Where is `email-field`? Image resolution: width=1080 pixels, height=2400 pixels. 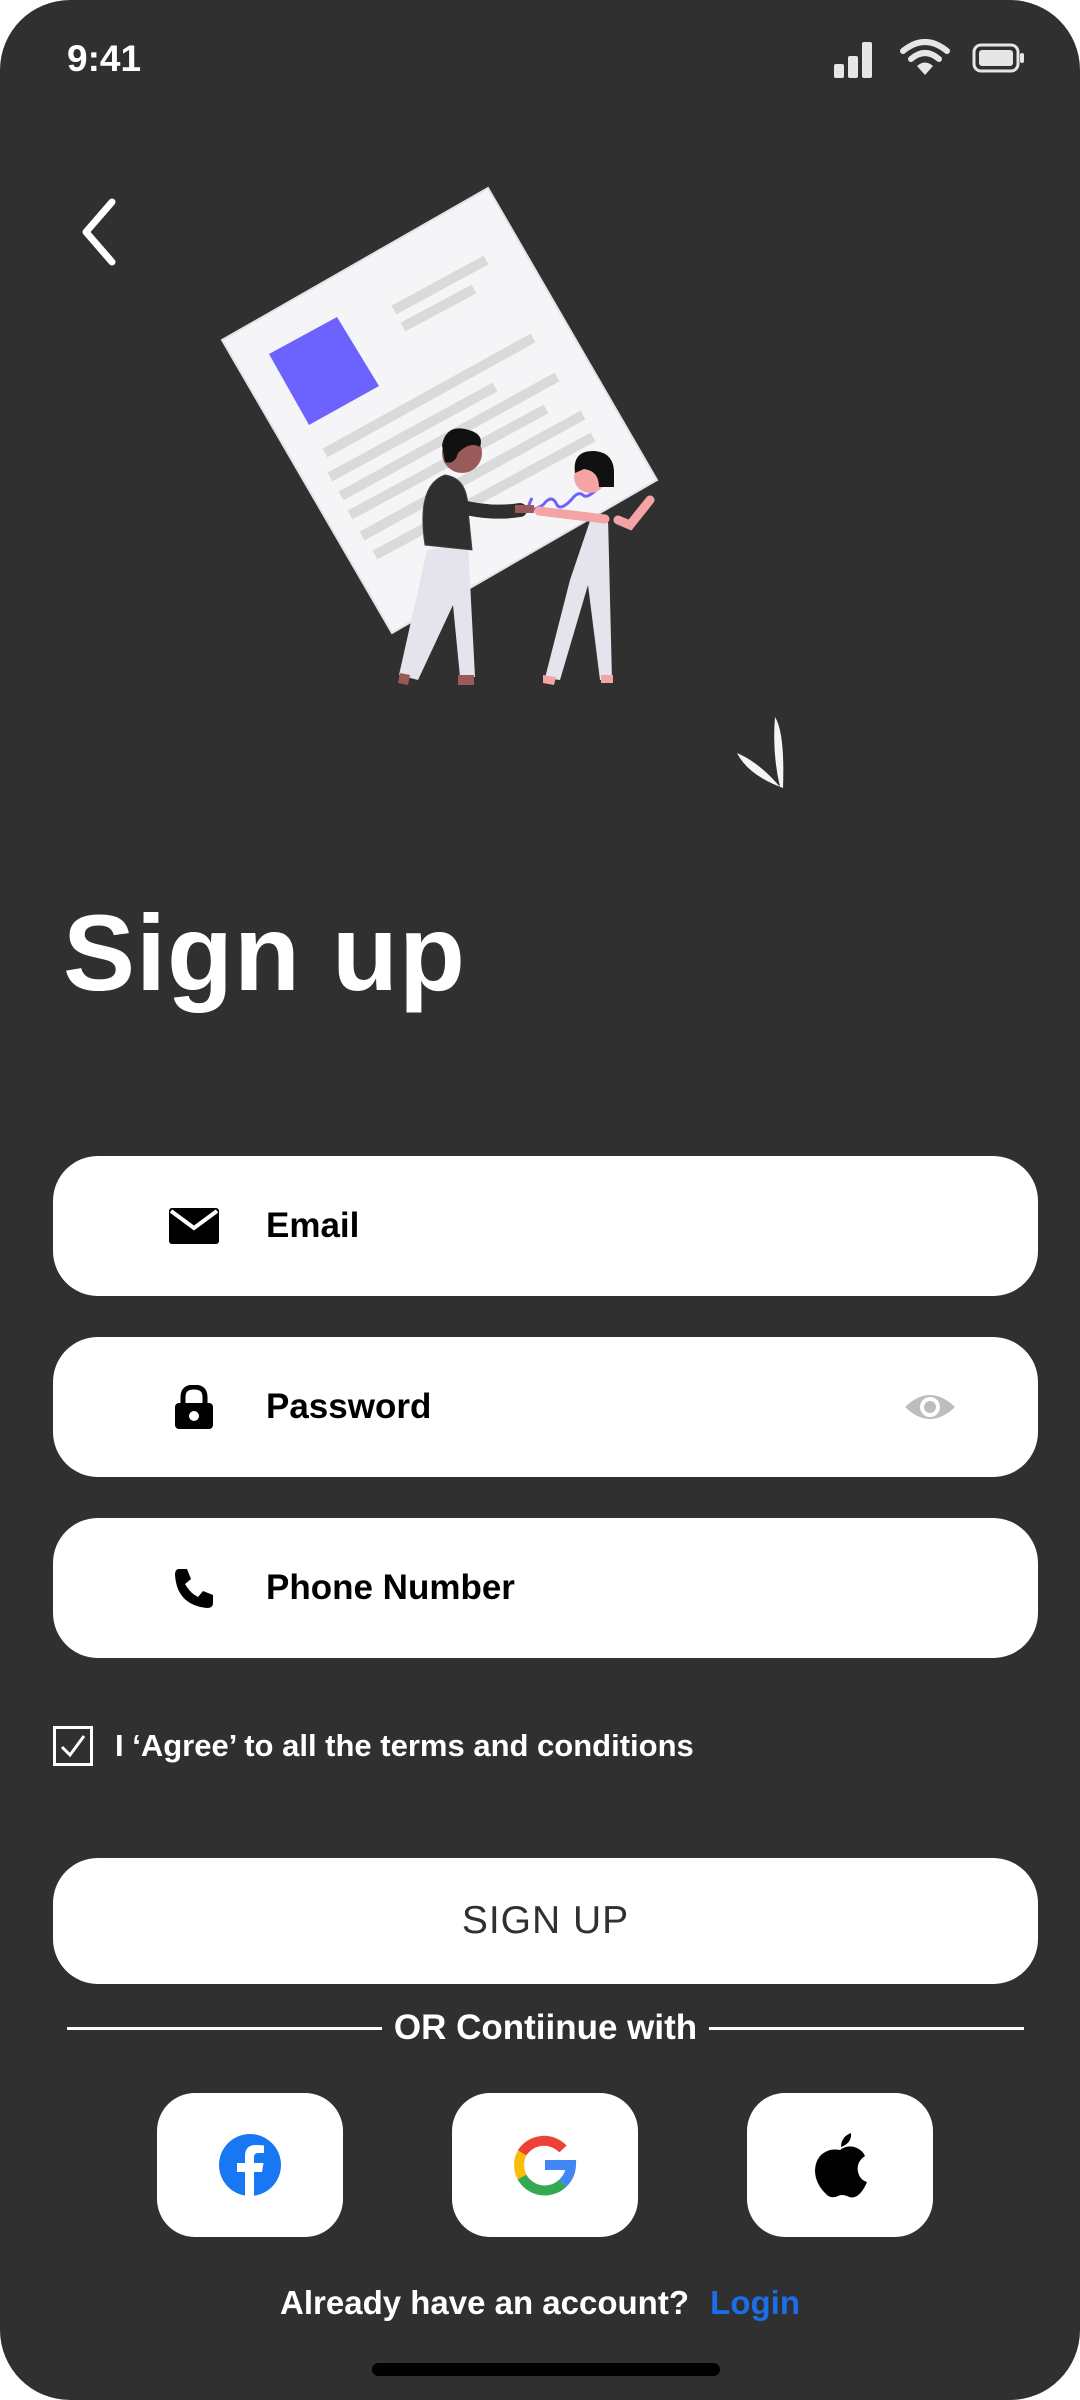 email-field is located at coordinates (545, 1226).